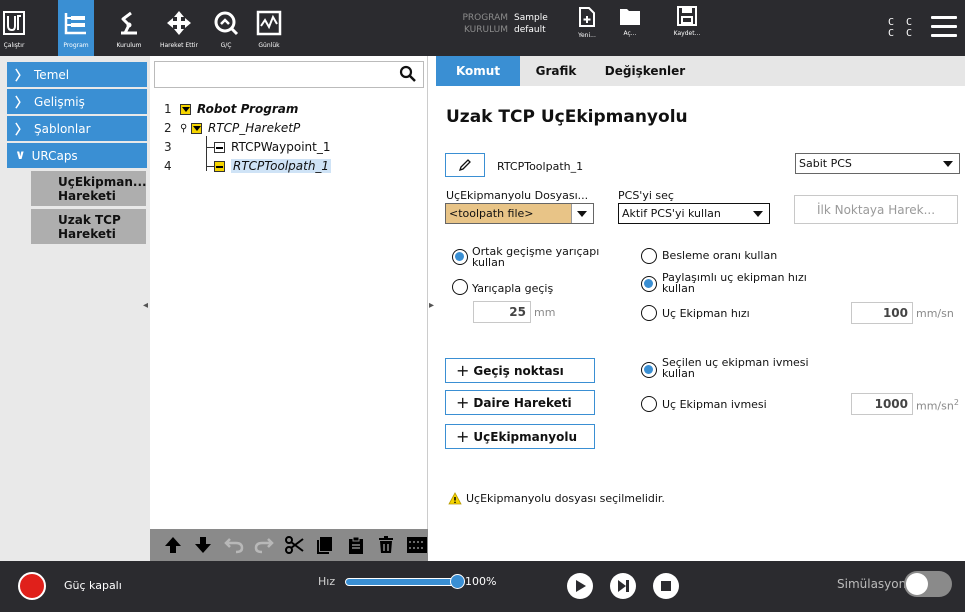 This screenshot has height=612, width=965. I want to click on robot-arm-icon, so click(129, 23).